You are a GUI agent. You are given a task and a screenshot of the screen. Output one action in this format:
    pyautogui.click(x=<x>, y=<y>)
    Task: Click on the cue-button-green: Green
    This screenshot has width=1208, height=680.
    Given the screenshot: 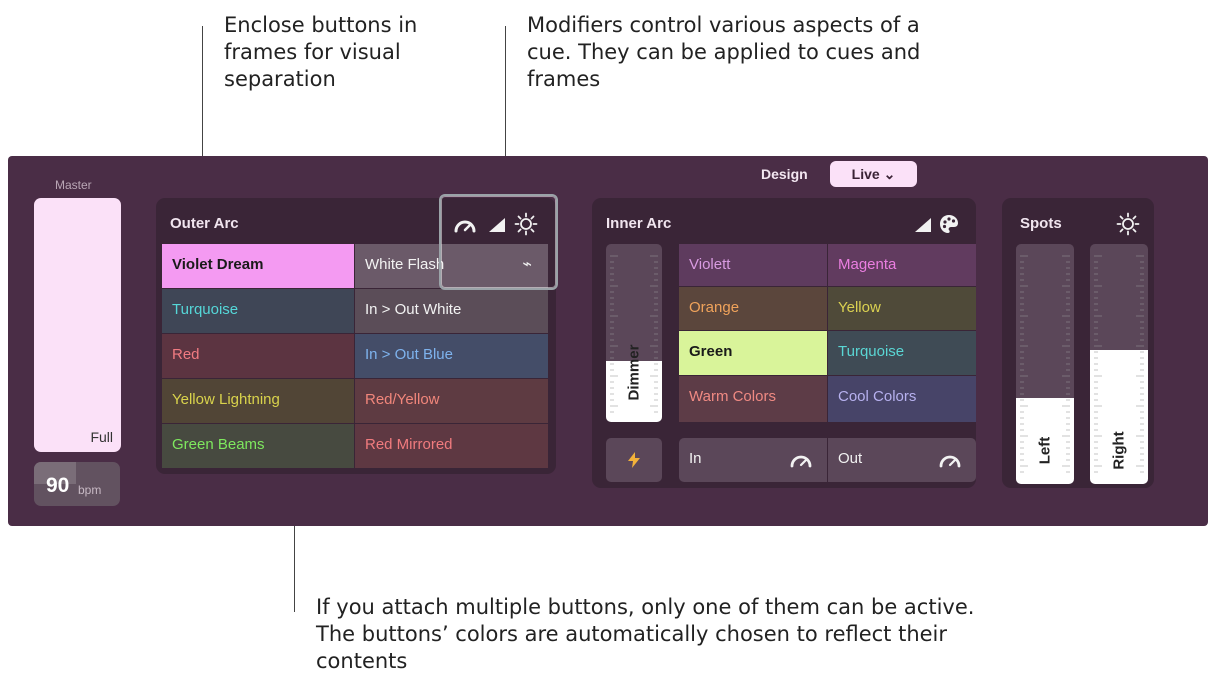 What is the action you would take?
    pyautogui.click(x=753, y=353)
    